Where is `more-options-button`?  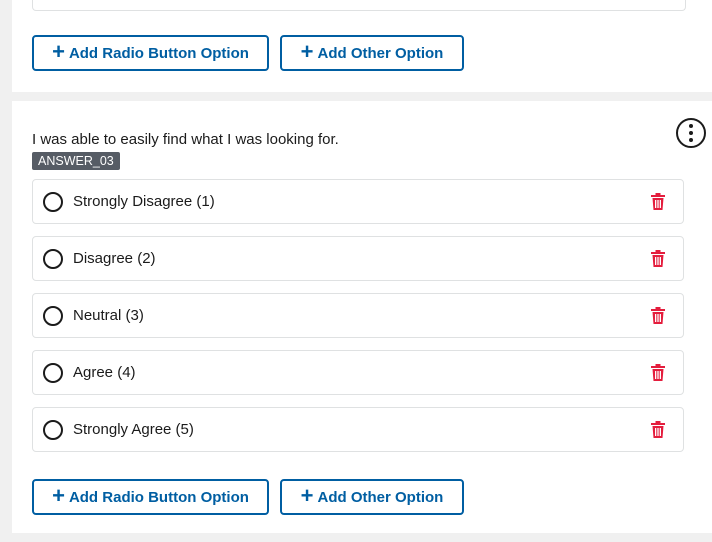
more-options-button is located at coordinates (691, 133).